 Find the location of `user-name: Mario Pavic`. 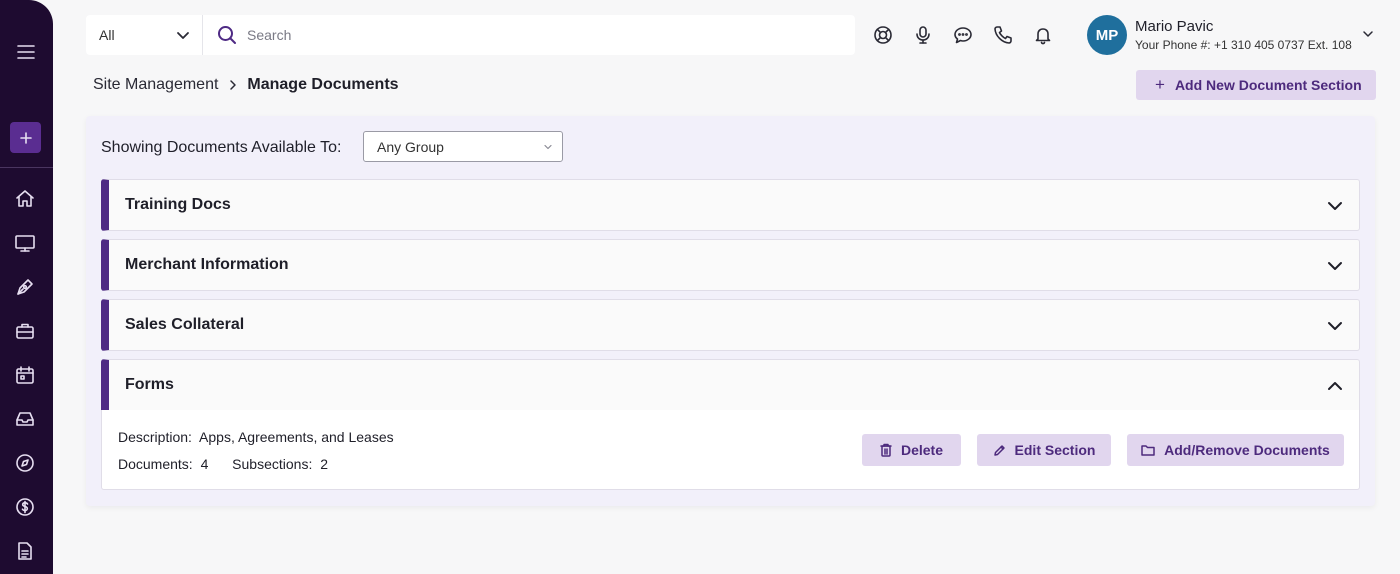

user-name: Mario Pavic is located at coordinates (1174, 26).